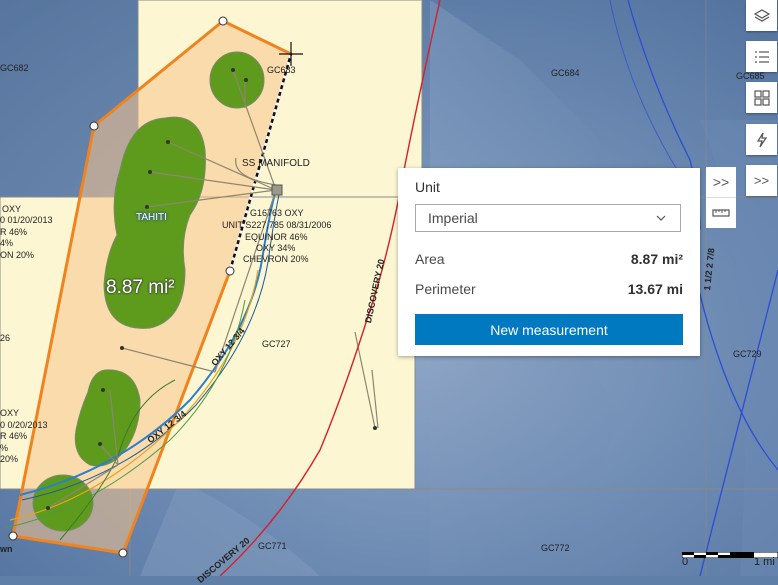 The width and height of the screenshot is (778, 585). I want to click on collapse-measure-button: >>, so click(721, 182).